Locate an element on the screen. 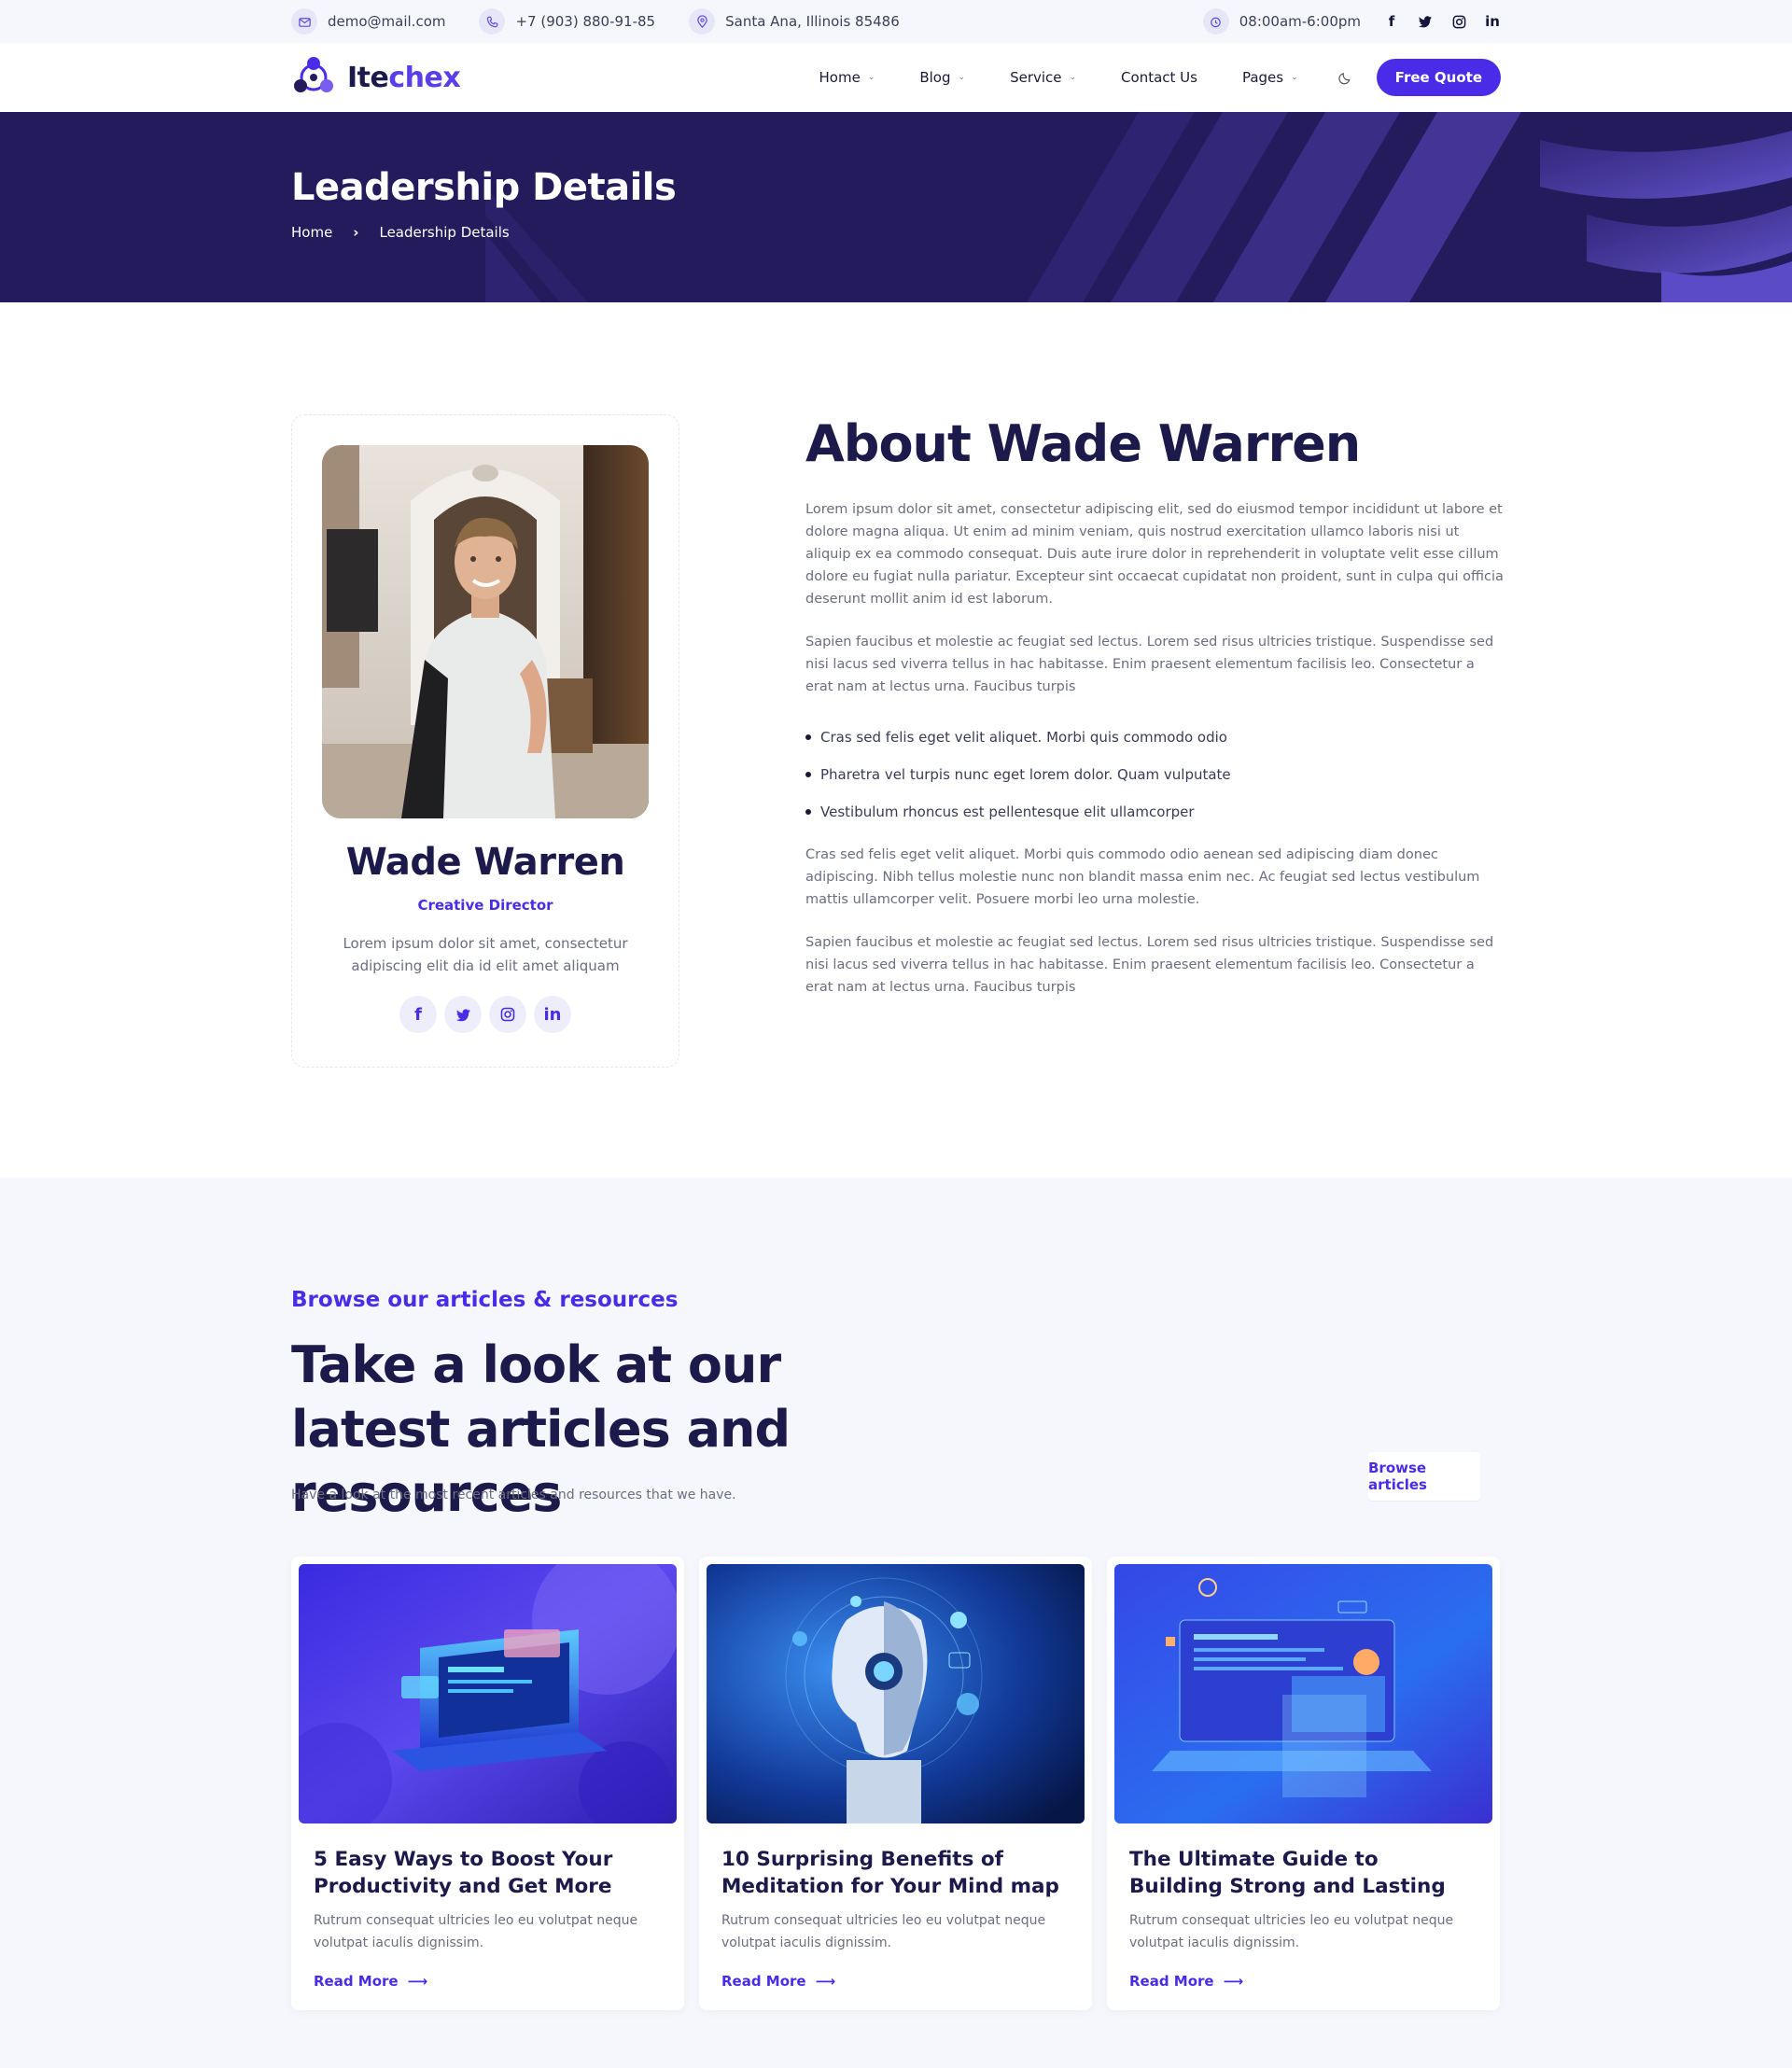 The width and height of the screenshot is (1792, 2068). nav-home-label: Home is located at coordinates (840, 77).